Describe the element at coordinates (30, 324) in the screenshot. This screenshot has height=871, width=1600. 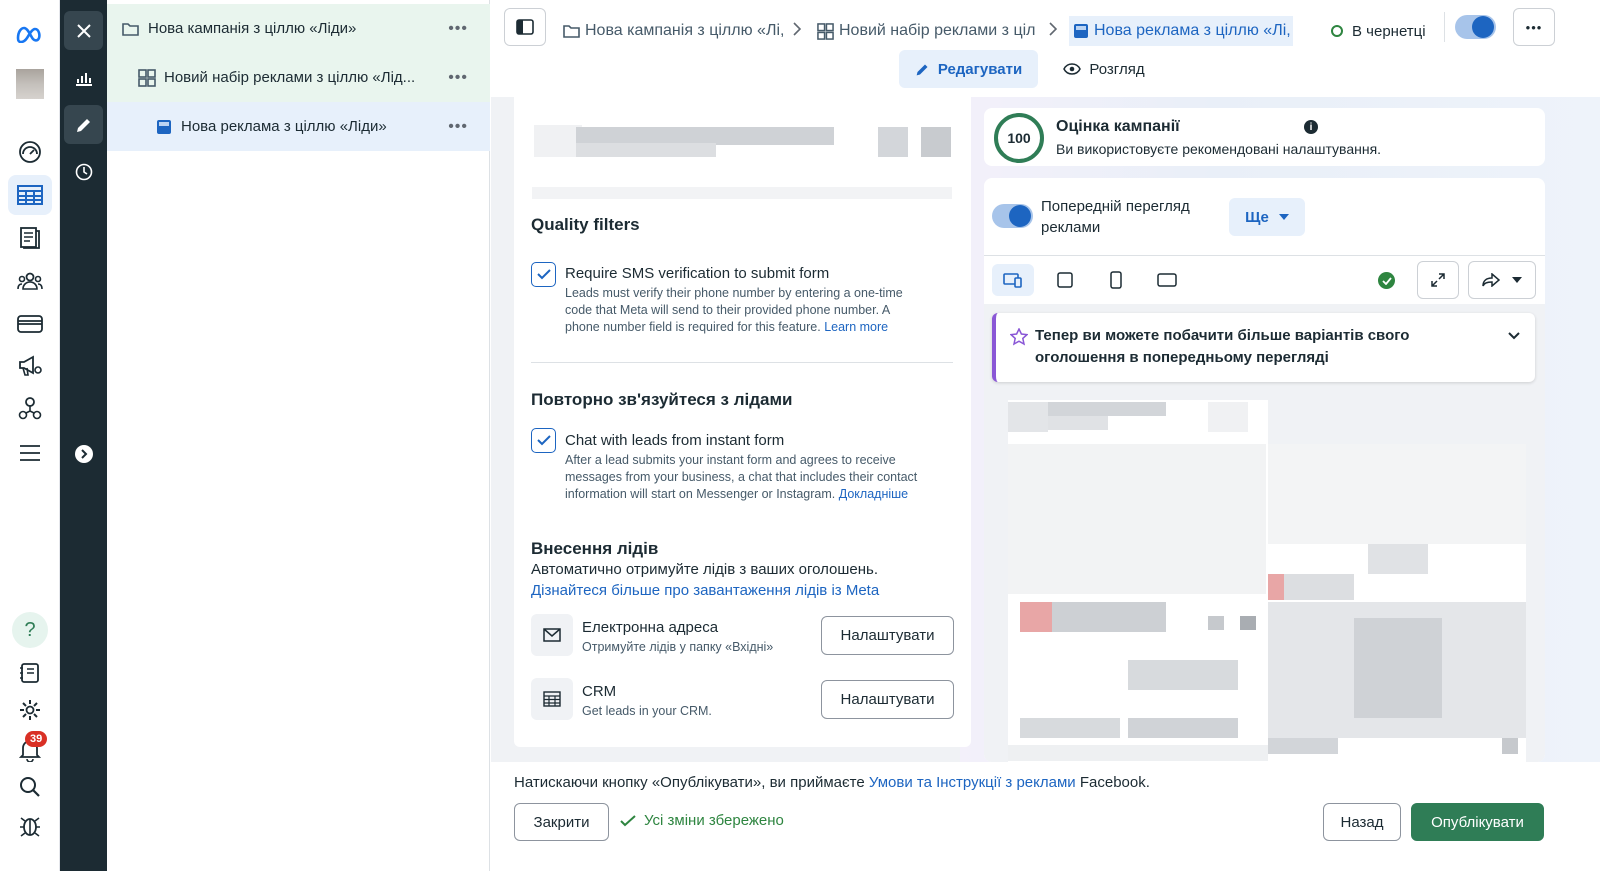
I see `billing-card-icon` at that location.